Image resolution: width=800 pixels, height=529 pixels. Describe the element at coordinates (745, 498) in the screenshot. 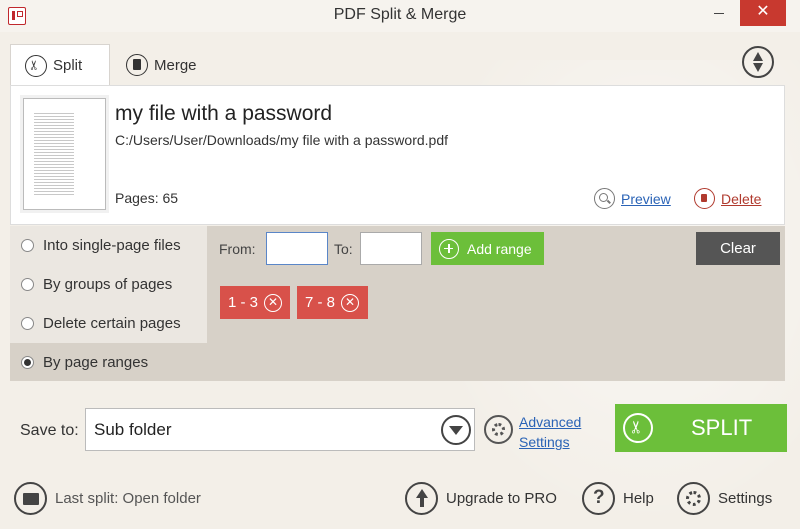

I see `settings-label: Settings` at that location.